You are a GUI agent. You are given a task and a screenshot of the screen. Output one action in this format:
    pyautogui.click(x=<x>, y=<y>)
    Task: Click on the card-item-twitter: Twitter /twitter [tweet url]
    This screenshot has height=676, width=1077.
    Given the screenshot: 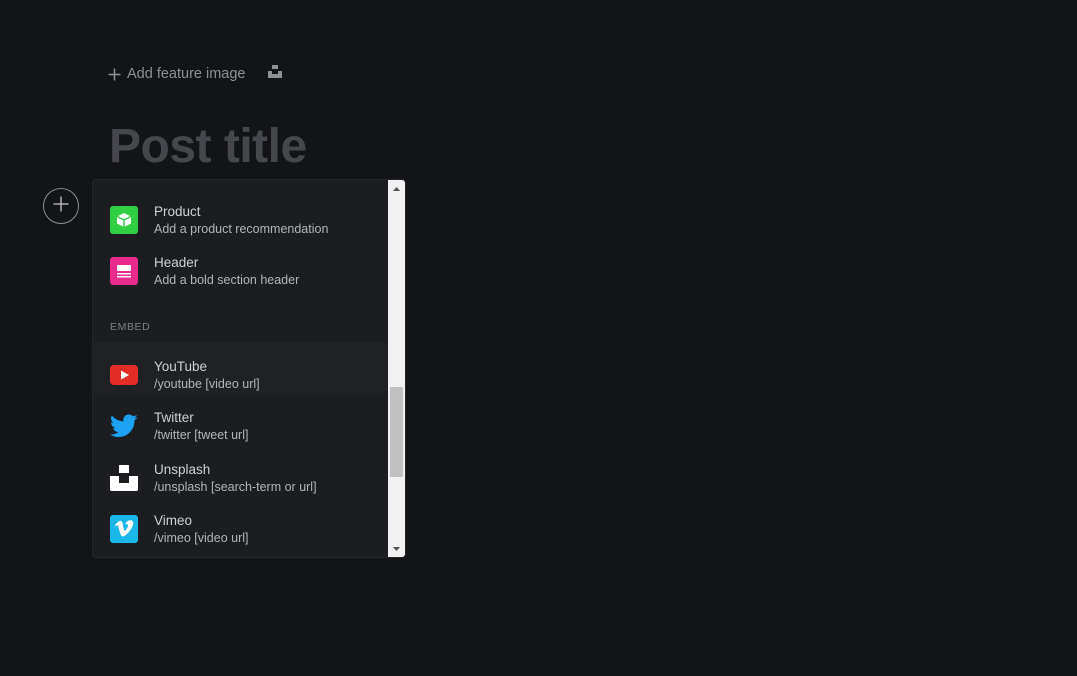 What is the action you would take?
    pyautogui.click(x=240, y=418)
    